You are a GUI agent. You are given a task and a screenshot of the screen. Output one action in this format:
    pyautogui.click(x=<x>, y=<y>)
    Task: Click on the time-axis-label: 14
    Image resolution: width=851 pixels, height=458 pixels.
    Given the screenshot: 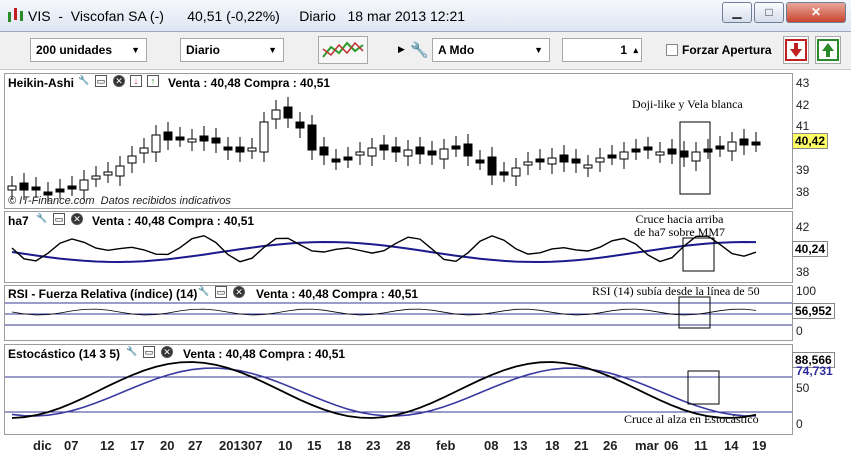 What is the action you would take?
    pyautogui.click(x=731, y=445)
    